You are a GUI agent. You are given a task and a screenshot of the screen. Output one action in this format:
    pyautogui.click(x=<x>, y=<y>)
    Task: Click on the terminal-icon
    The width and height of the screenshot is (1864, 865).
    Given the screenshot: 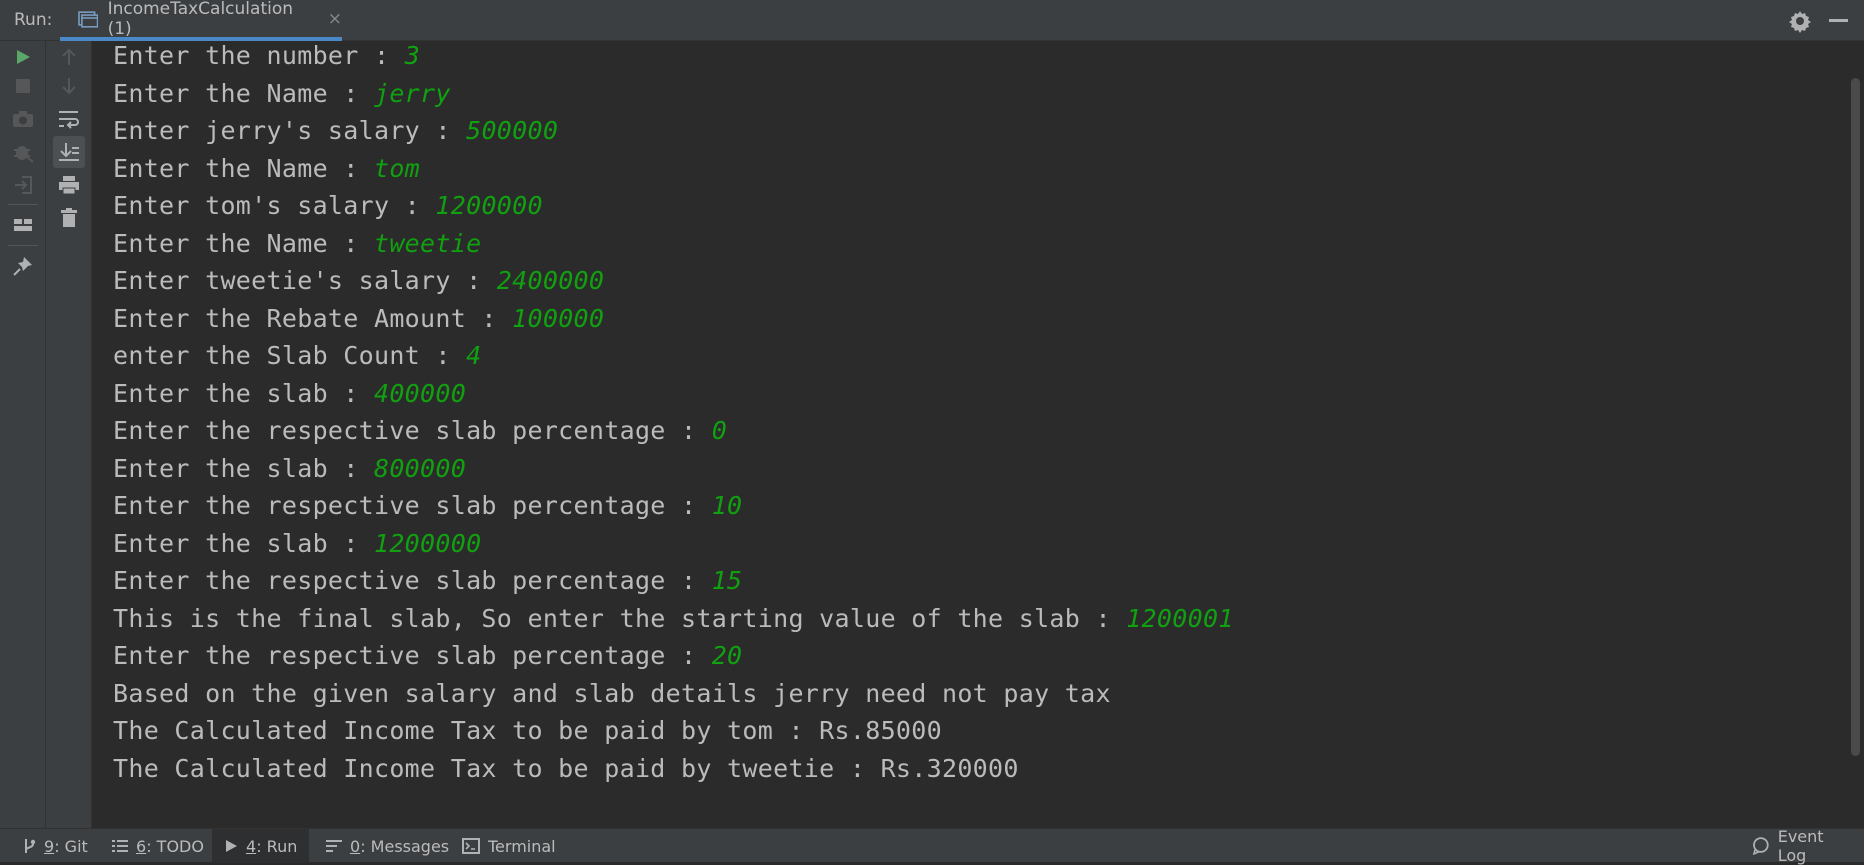 What is the action you would take?
    pyautogui.click(x=471, y=846)
    